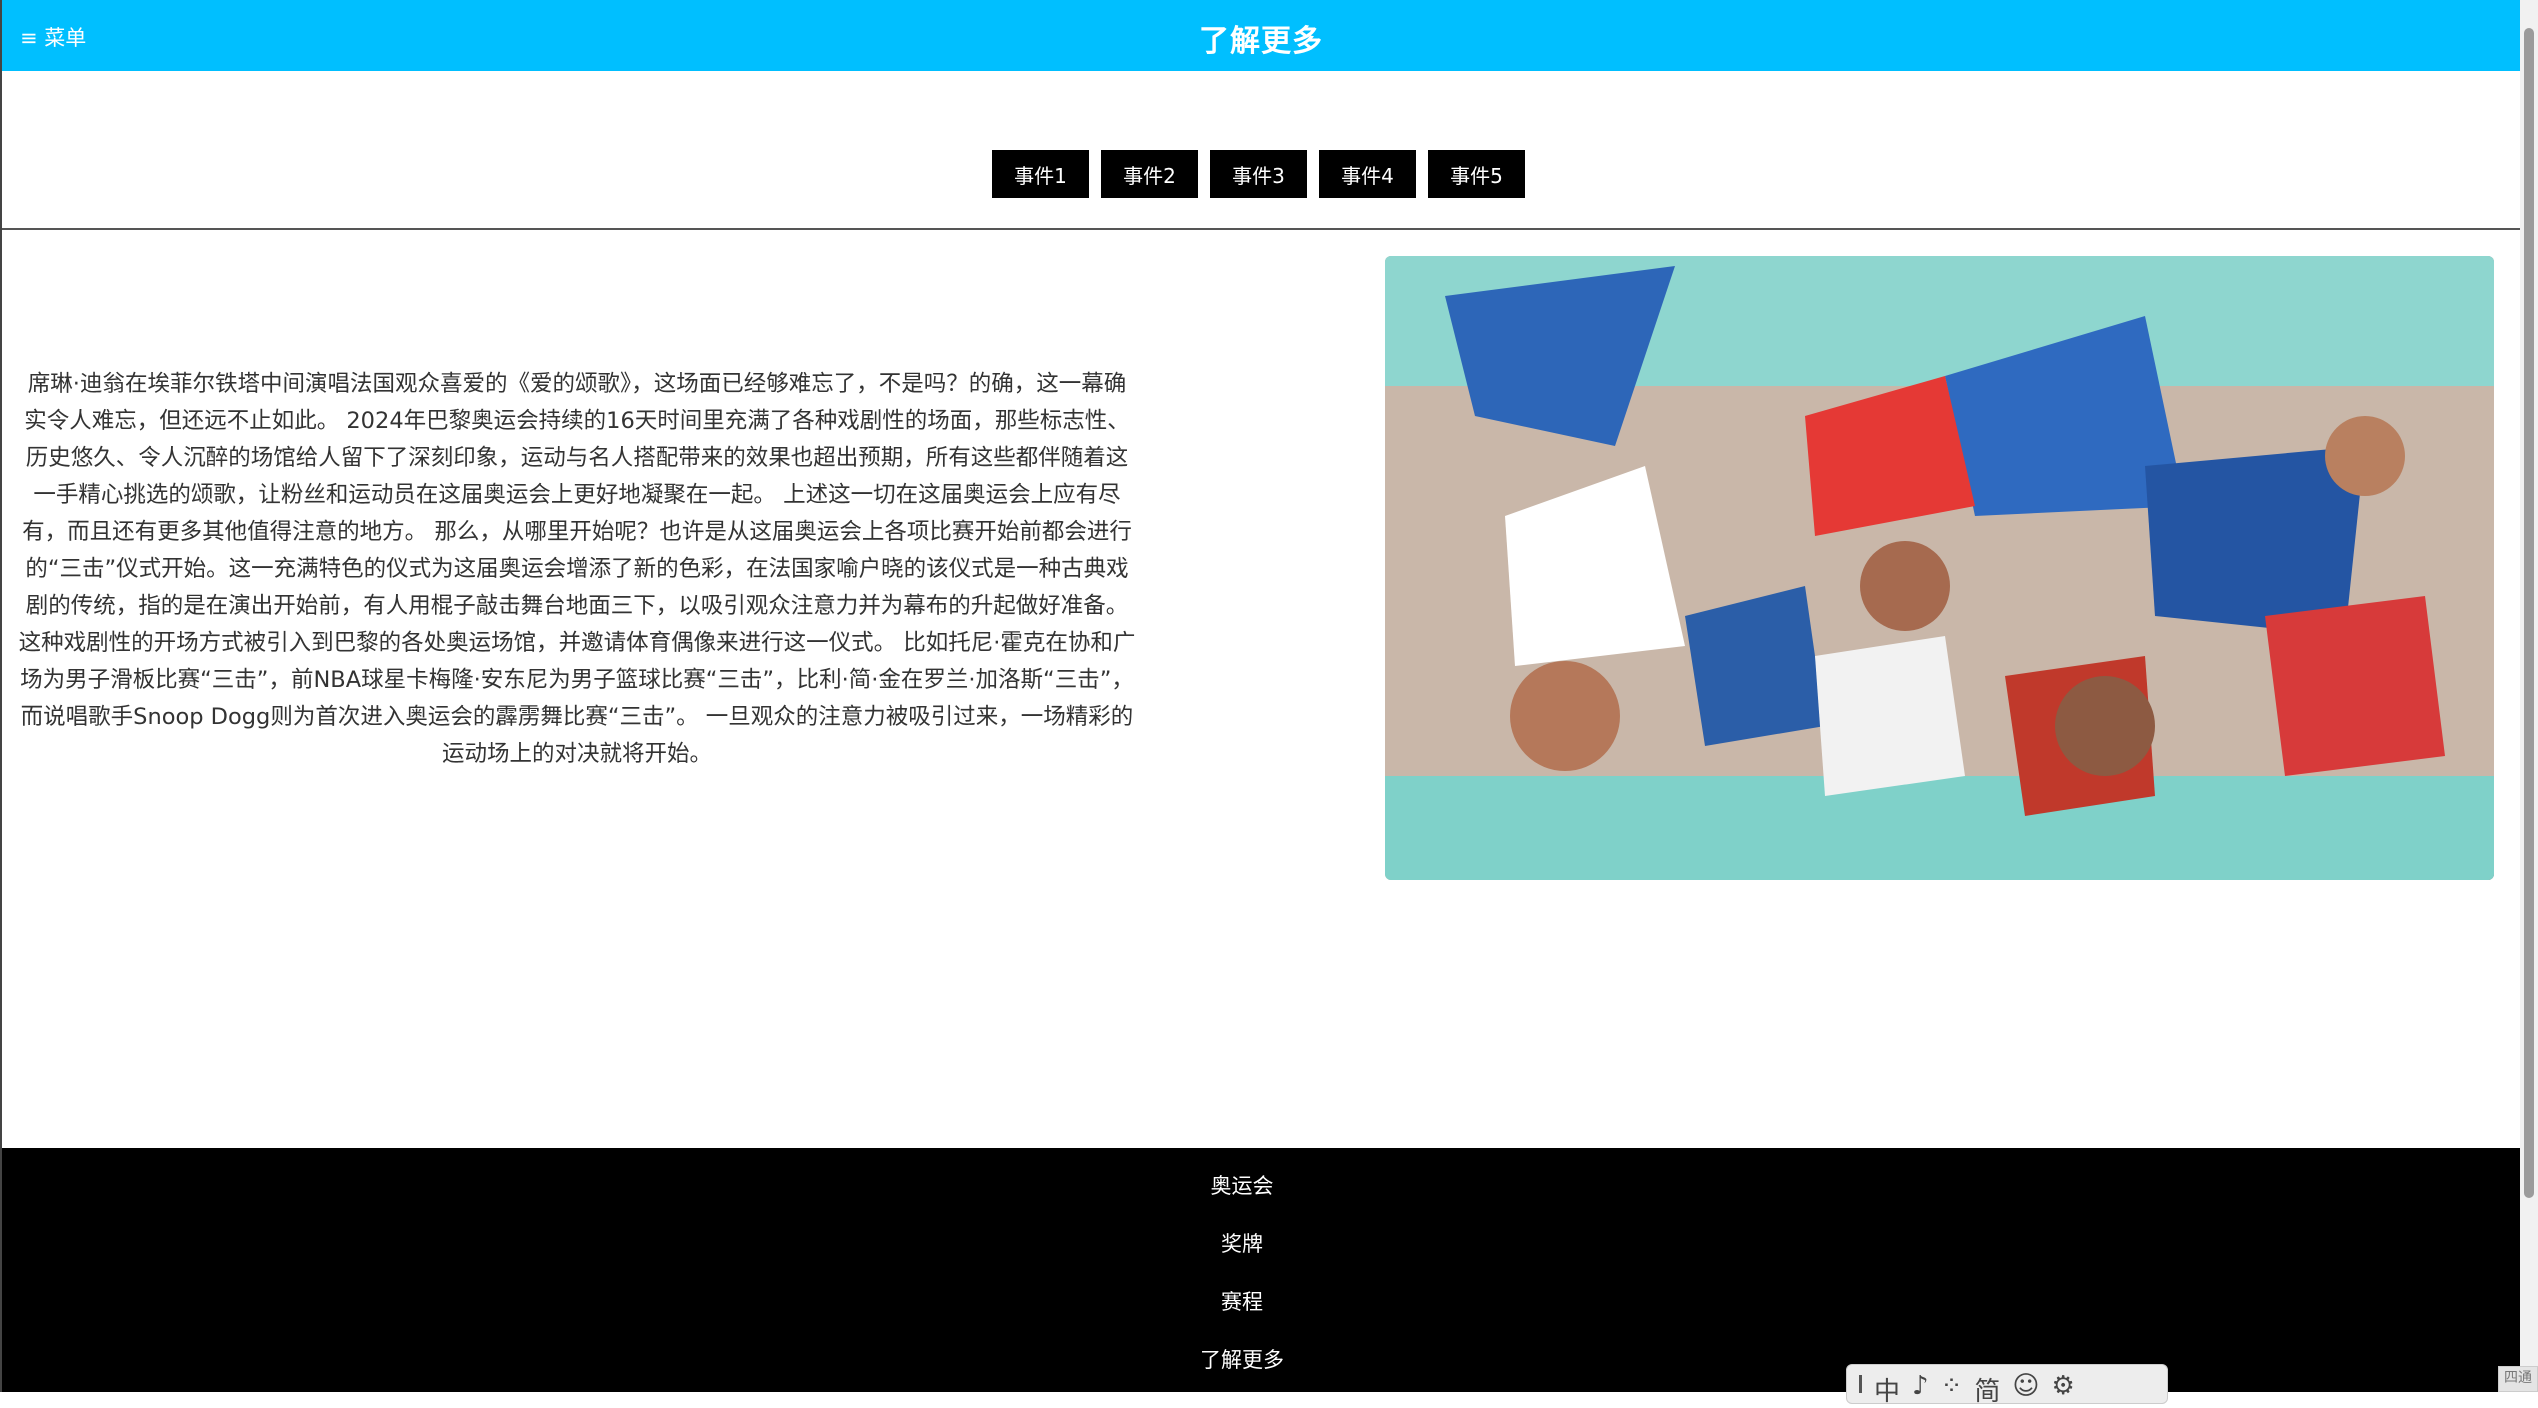 This screenshot has width=2538, height=1408. Describe the element at coordinates (2529, 613) in the screenshot. I see `scroll-thumb` at that location.